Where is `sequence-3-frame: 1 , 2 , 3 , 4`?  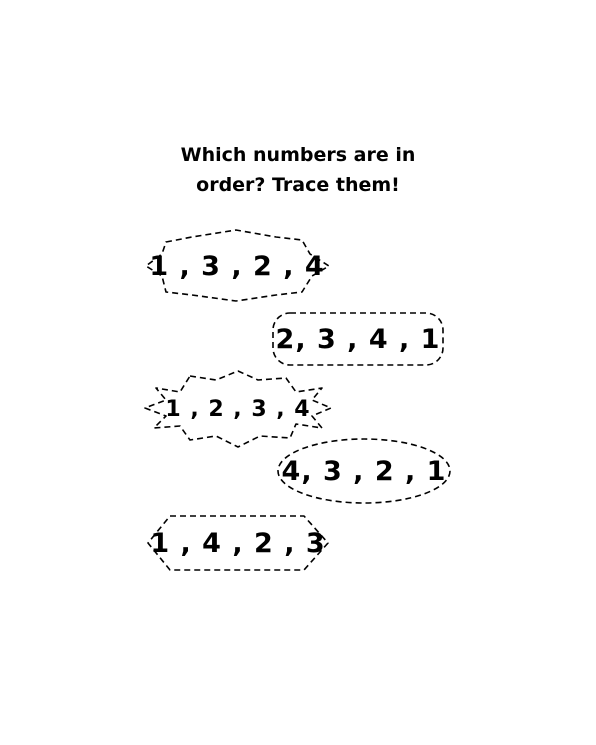
sequence-3-frame: 1 , 2 , 3 , 4 is located at coordinates (238, 409).